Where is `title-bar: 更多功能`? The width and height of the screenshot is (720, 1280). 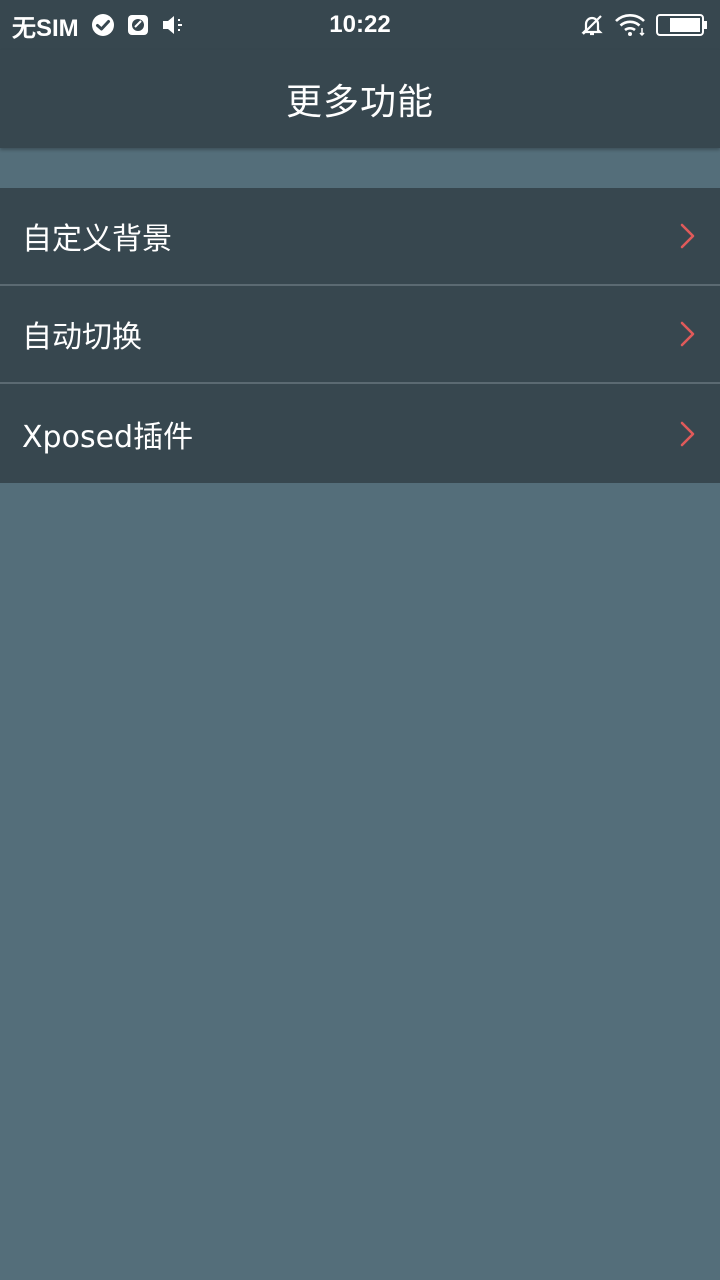 title-bar: 更多功能 is located at coordinates (360, 99).